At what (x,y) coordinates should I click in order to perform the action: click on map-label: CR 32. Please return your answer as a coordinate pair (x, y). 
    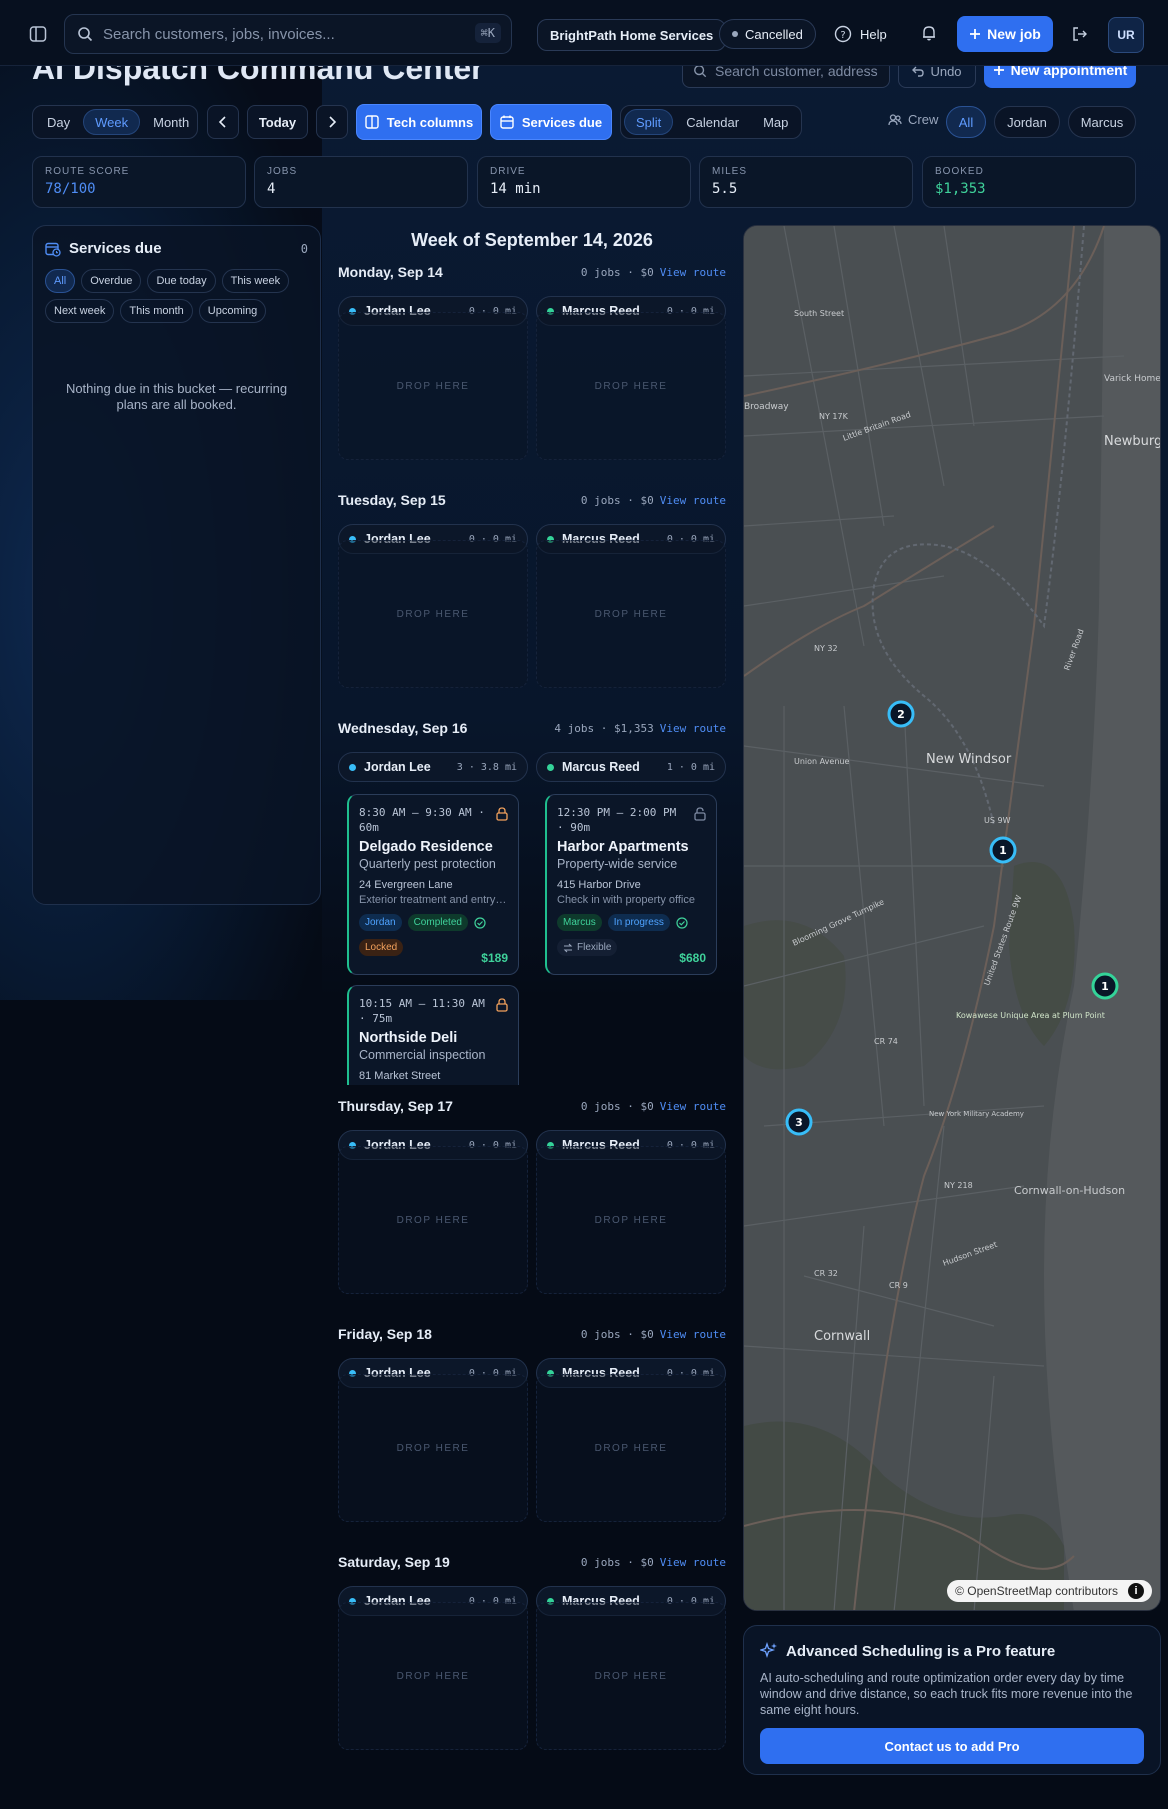
    Looking at the image, I should click on (826, 1273).